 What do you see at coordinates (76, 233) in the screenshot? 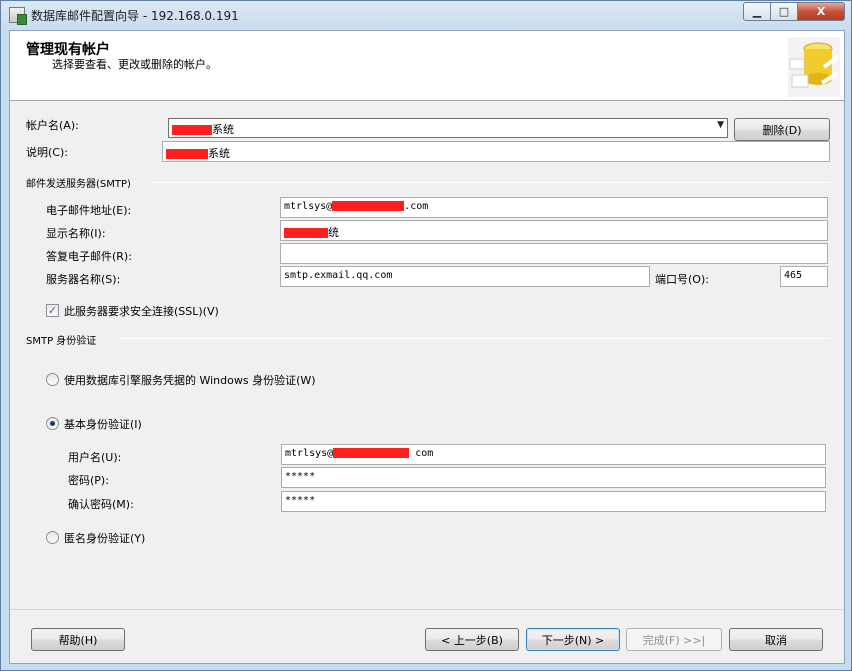
I see `display-name-label: 显示名称(I):` at bounding box center [76, 233].